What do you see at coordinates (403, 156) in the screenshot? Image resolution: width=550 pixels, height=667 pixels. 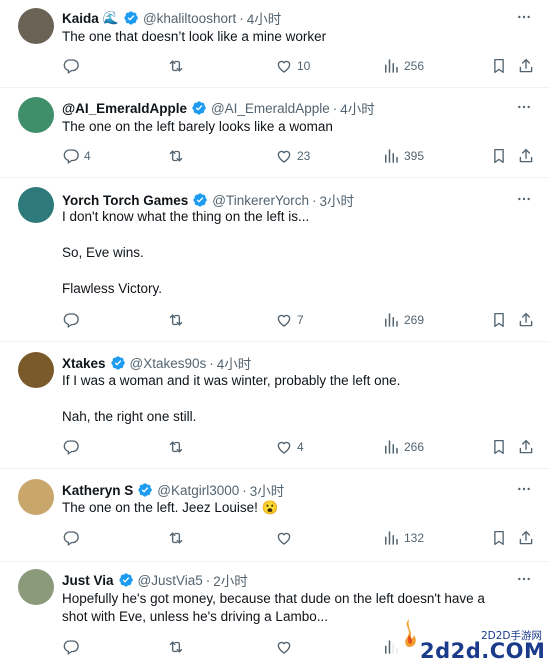 I see `views-button: 395` at bounding box center [403, 156].